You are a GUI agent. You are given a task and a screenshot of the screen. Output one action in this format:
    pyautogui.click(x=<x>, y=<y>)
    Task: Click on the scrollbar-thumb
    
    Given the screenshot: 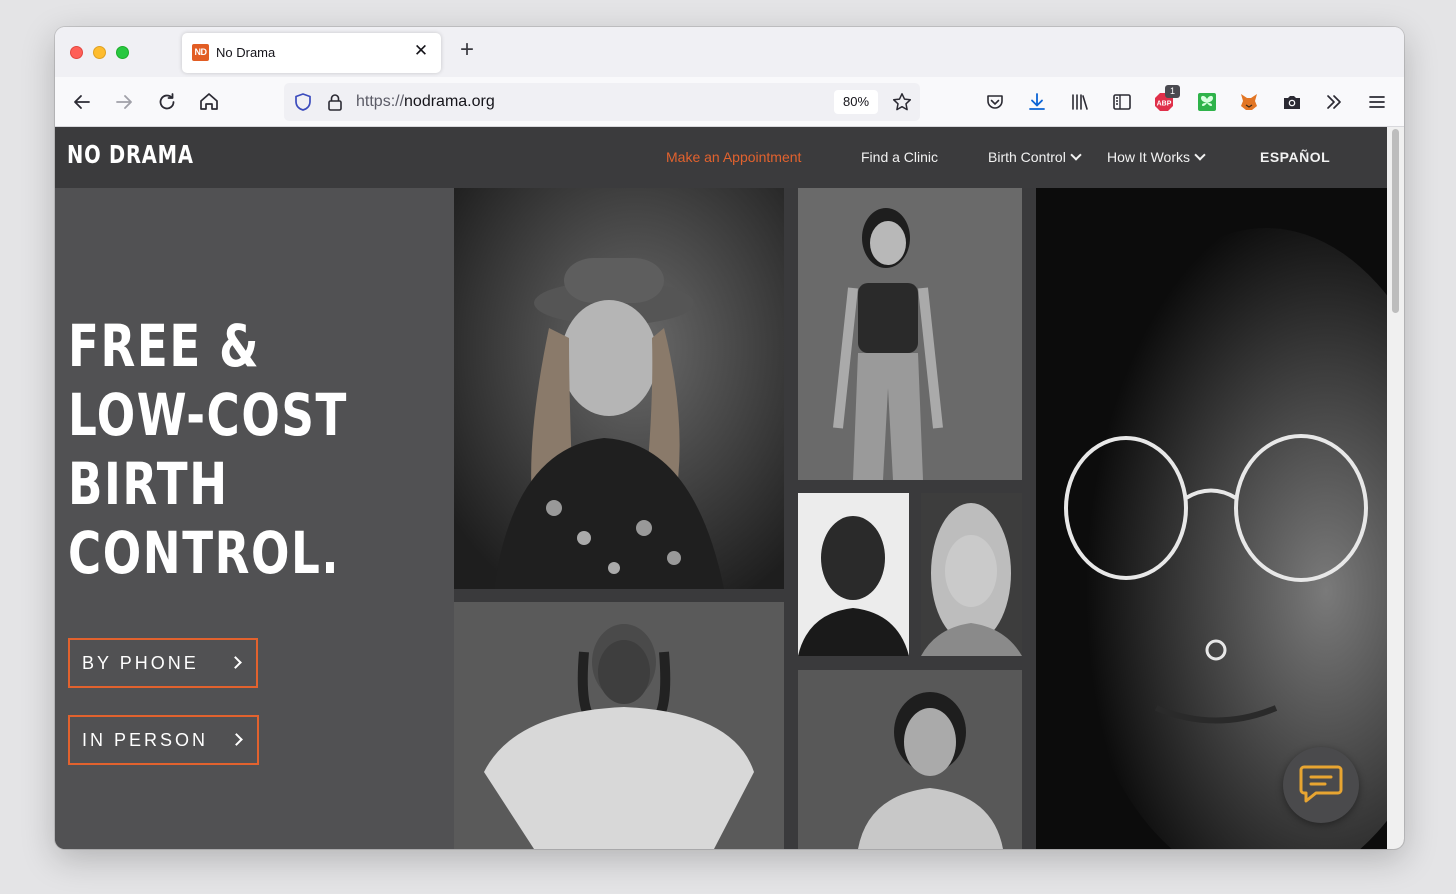 What is the action you would take?
    pyautogui.click(x=1395, y=221)
    